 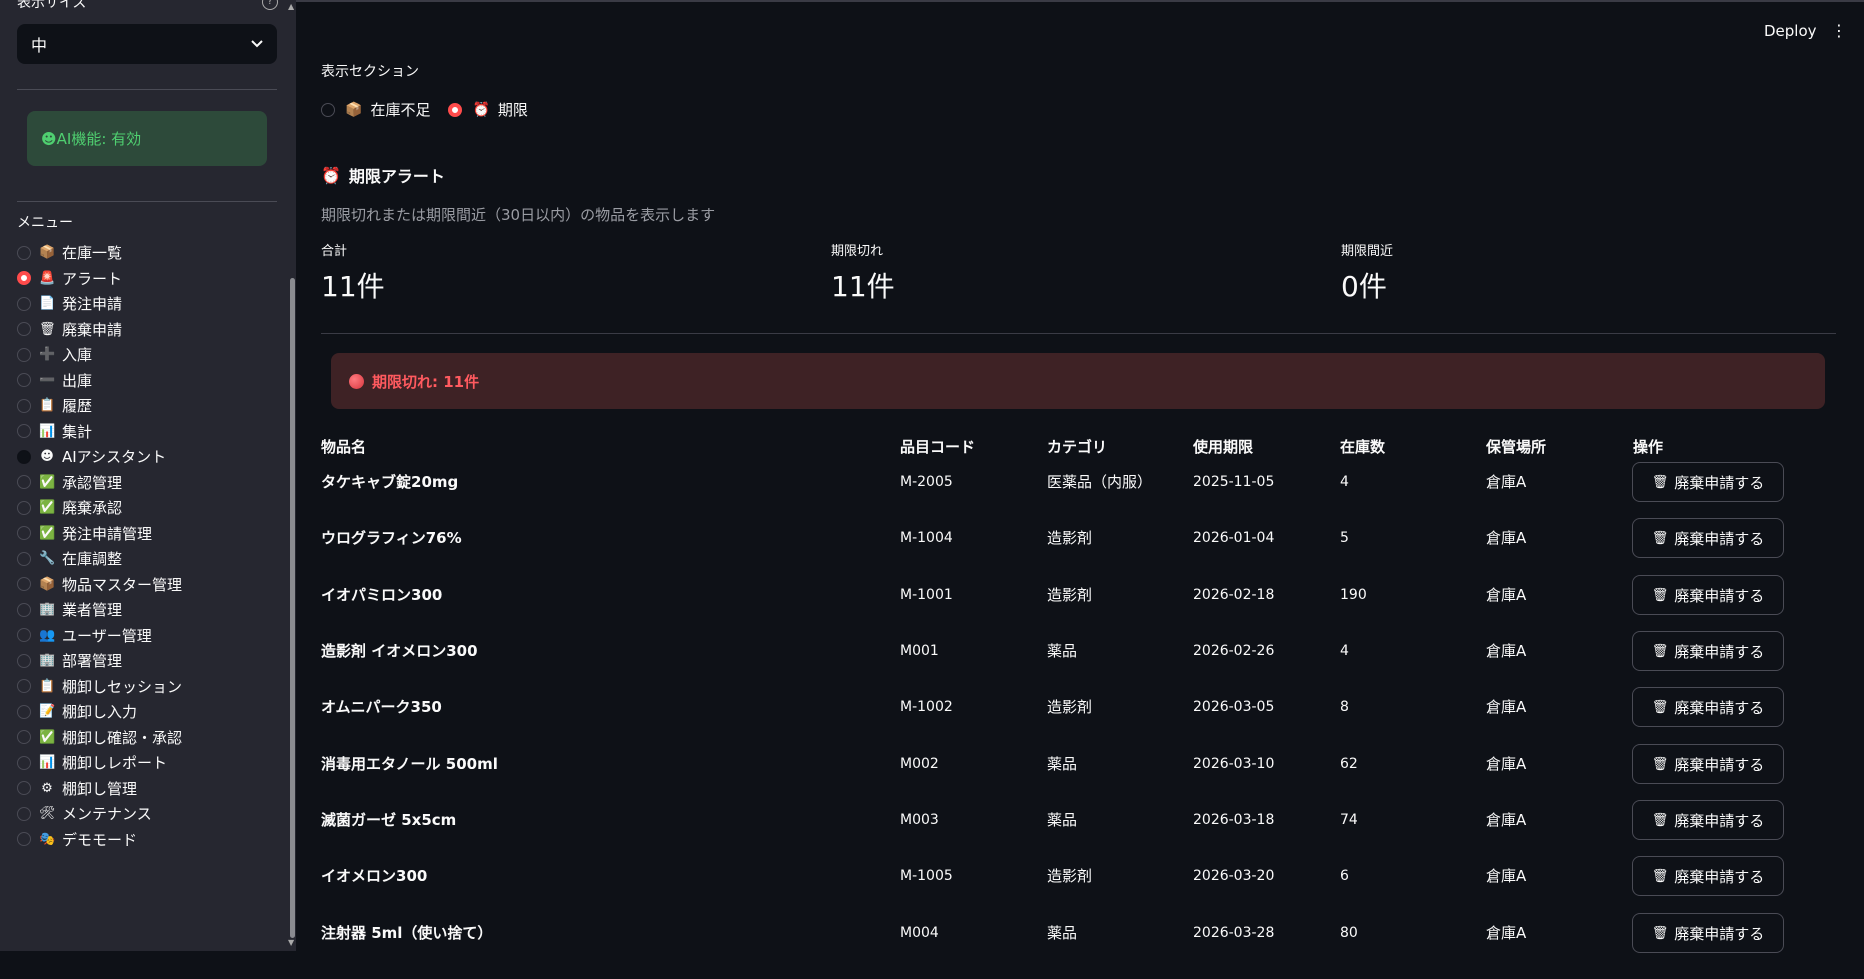 I want to click on alarm-clock-icon: ⏰, so click(x=331, y=175).